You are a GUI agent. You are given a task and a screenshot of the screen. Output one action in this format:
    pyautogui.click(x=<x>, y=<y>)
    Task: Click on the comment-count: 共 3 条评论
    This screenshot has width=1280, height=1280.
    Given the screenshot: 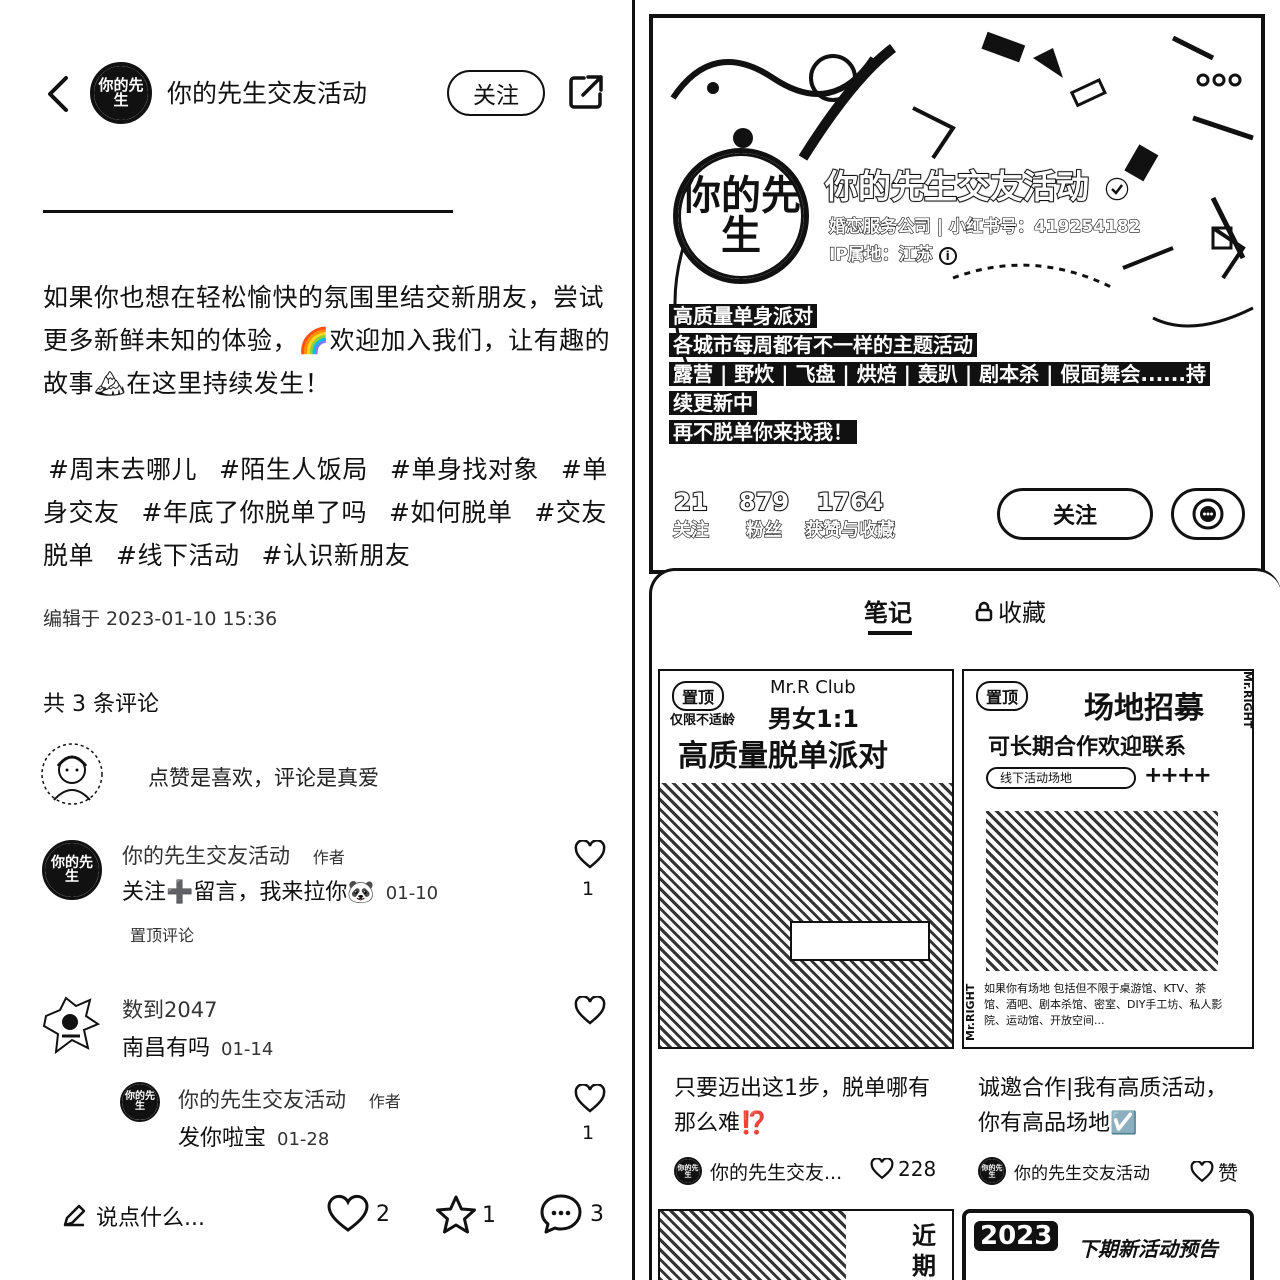 What is the action you would take?
    pyautogui.click(x=101, y=704)
    